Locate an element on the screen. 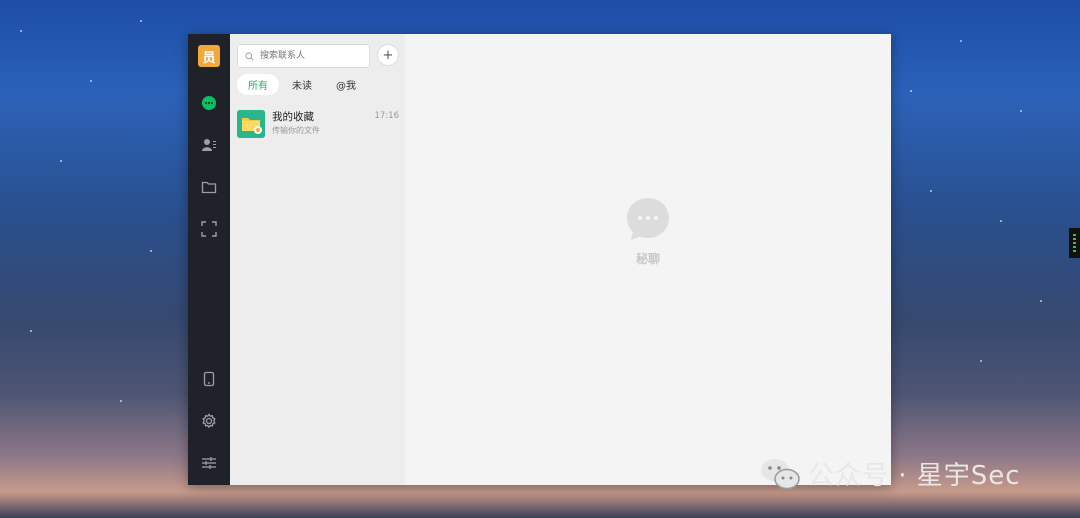 This screenshot has width=1080, height=518. filter-tabs: 所有 未读 @我 is located at coordinates (302, 84).